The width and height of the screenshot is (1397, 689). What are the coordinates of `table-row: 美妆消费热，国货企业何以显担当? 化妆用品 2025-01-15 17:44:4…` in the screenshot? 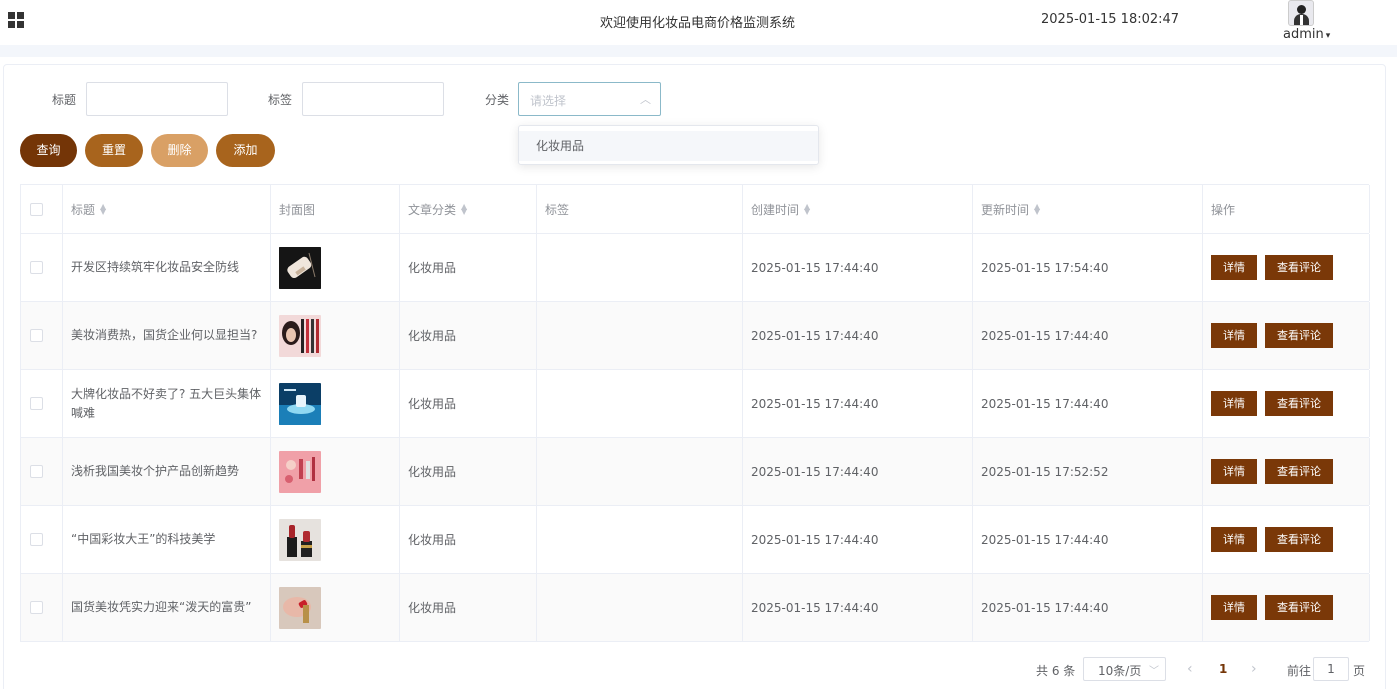 It's located at (695, 336).